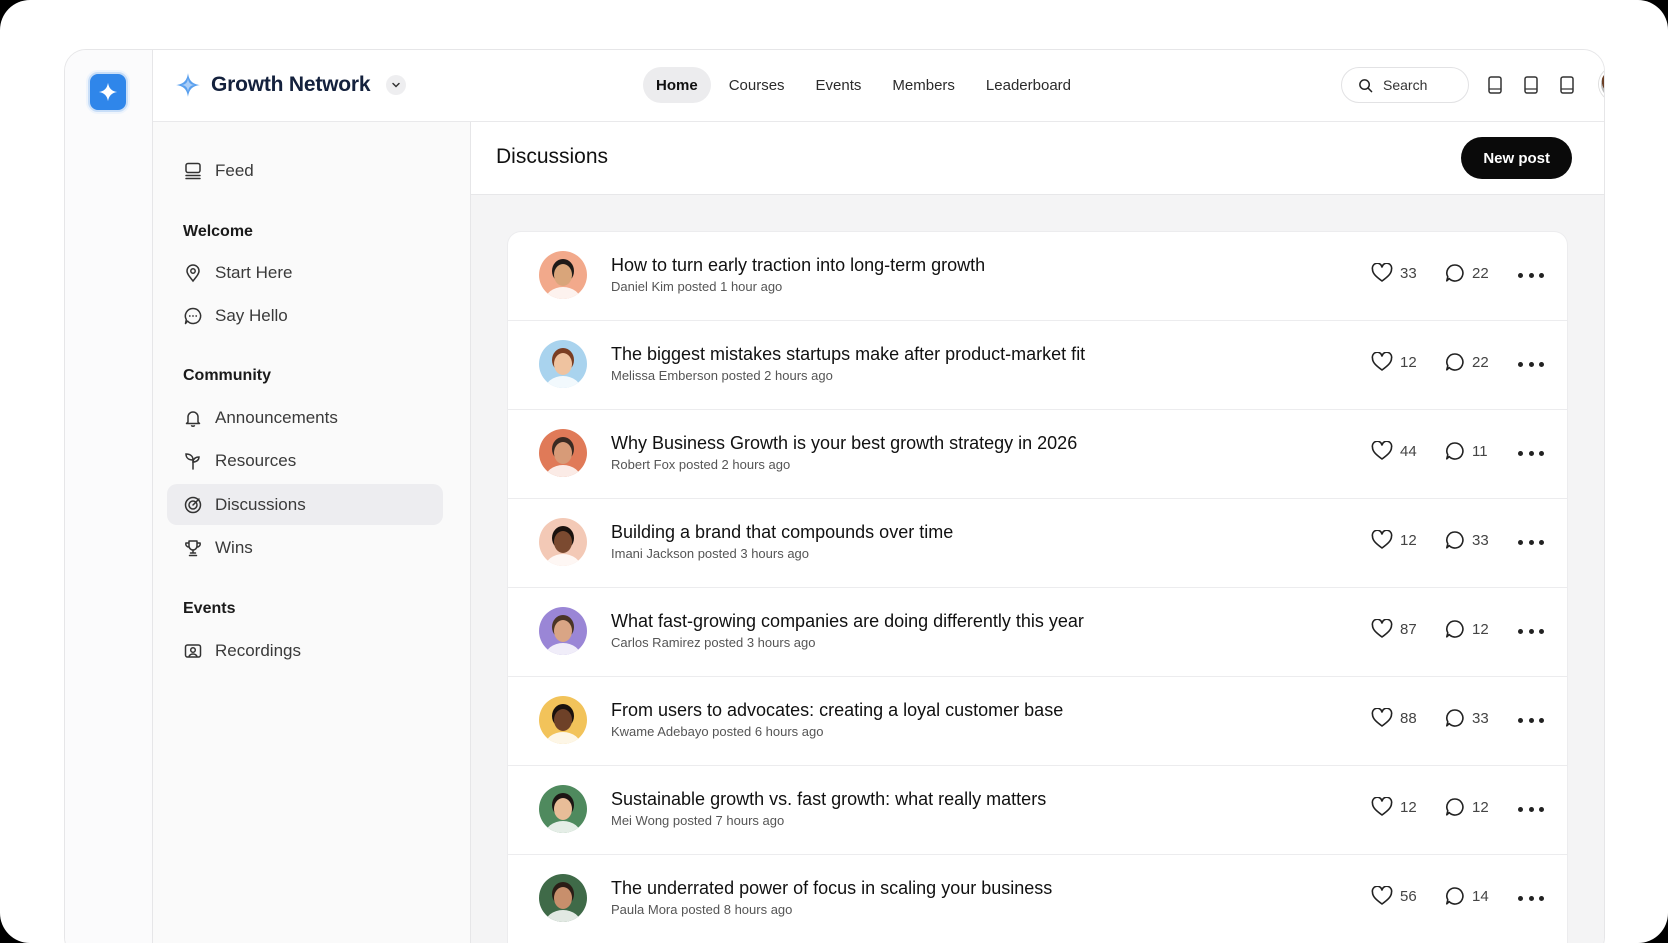 This screenshot has height=943, width=1668. Describe the element at coordinates (839, 85) in the screenshot. I see `tab-events: Events` at that location.